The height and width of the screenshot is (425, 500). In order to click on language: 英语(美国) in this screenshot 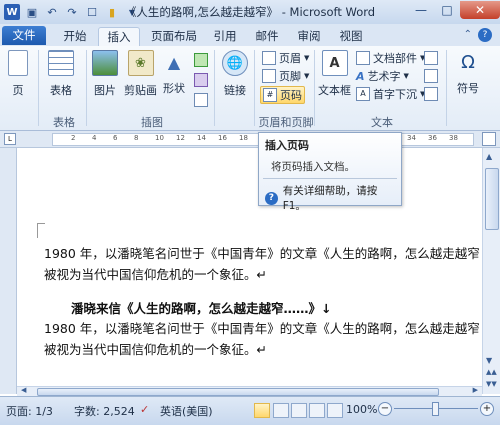, I will do `click(186, 411)`.